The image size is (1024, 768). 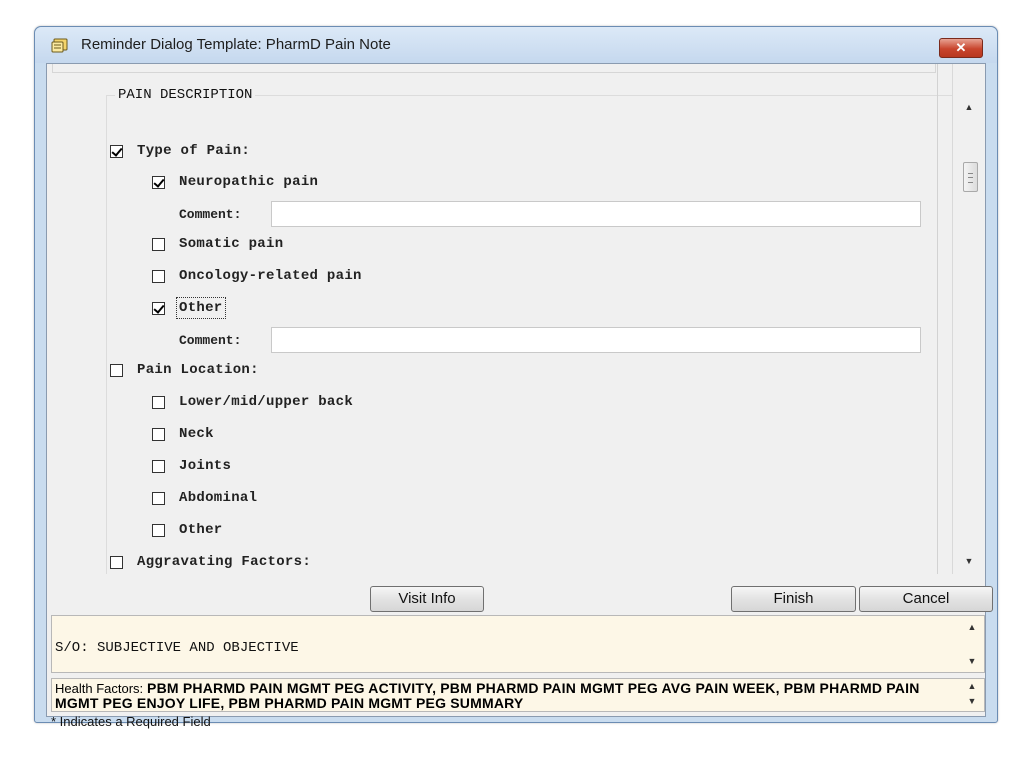 What do you see at coordinates (518, 644) in the screenshot?
I see `note-preview-pane: S/O: SUBJECTIVE AND OBJECTIVE ▲ ▼` at bounding box center [518, 644].